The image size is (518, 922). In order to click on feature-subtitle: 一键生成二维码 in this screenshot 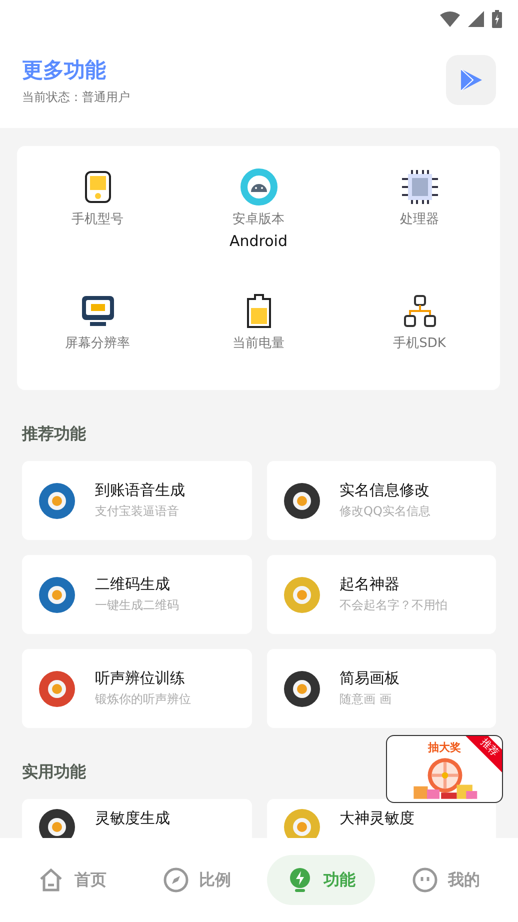, I will do `click(137, 605)`.